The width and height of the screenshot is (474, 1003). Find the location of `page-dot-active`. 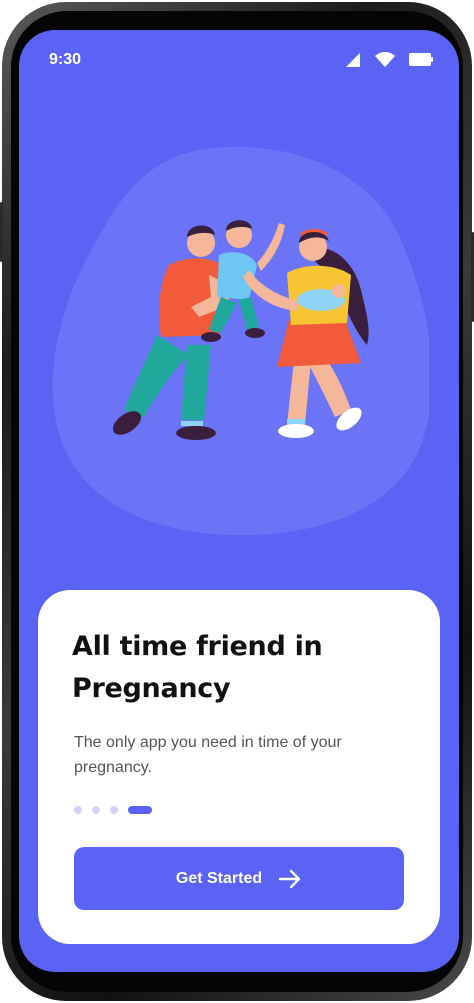

page-dot-active is located at coordinates (140, 810).